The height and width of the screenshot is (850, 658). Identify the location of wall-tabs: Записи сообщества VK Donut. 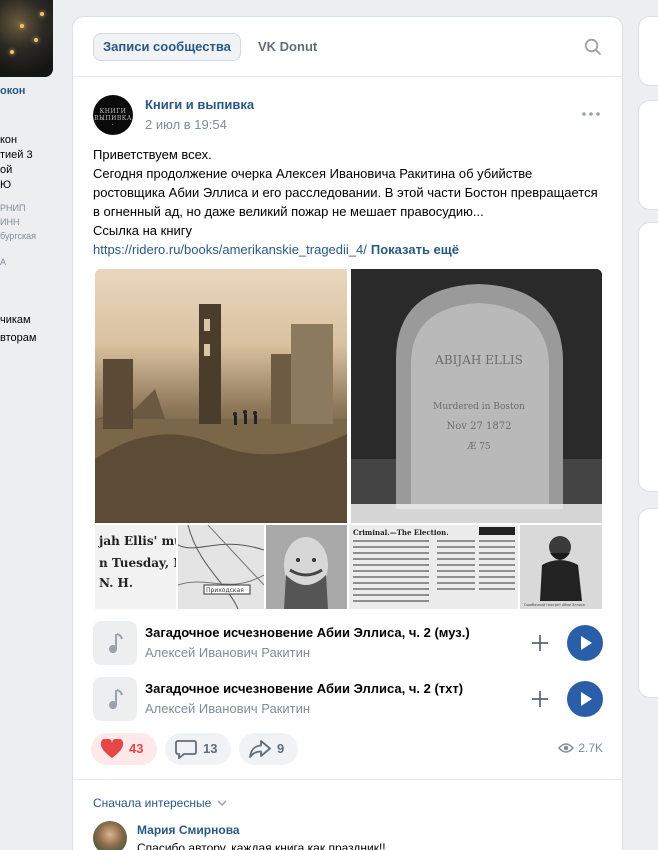
(347, 47).